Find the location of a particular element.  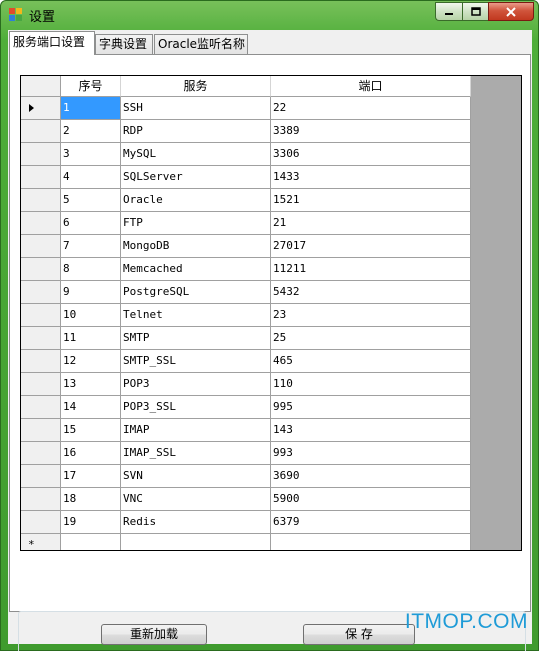

cell-port: 25 is located at coordinates (371, 338).